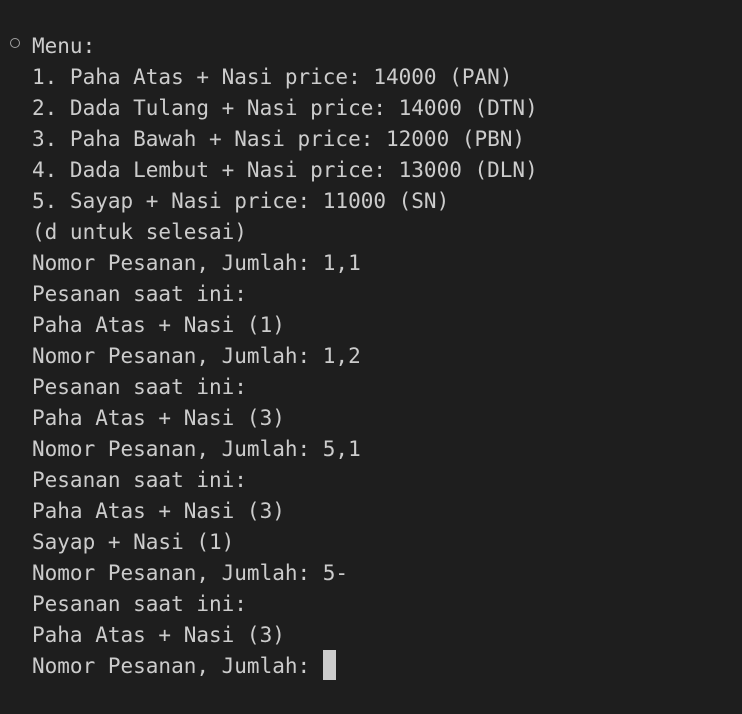 This screenshot has height=714, width=742. What do you see at coordinates (177, 666) in the screenshot?
I see `input-prompt: Nomor Pesanan, Jumlah:` at bounding box center [177, 666].